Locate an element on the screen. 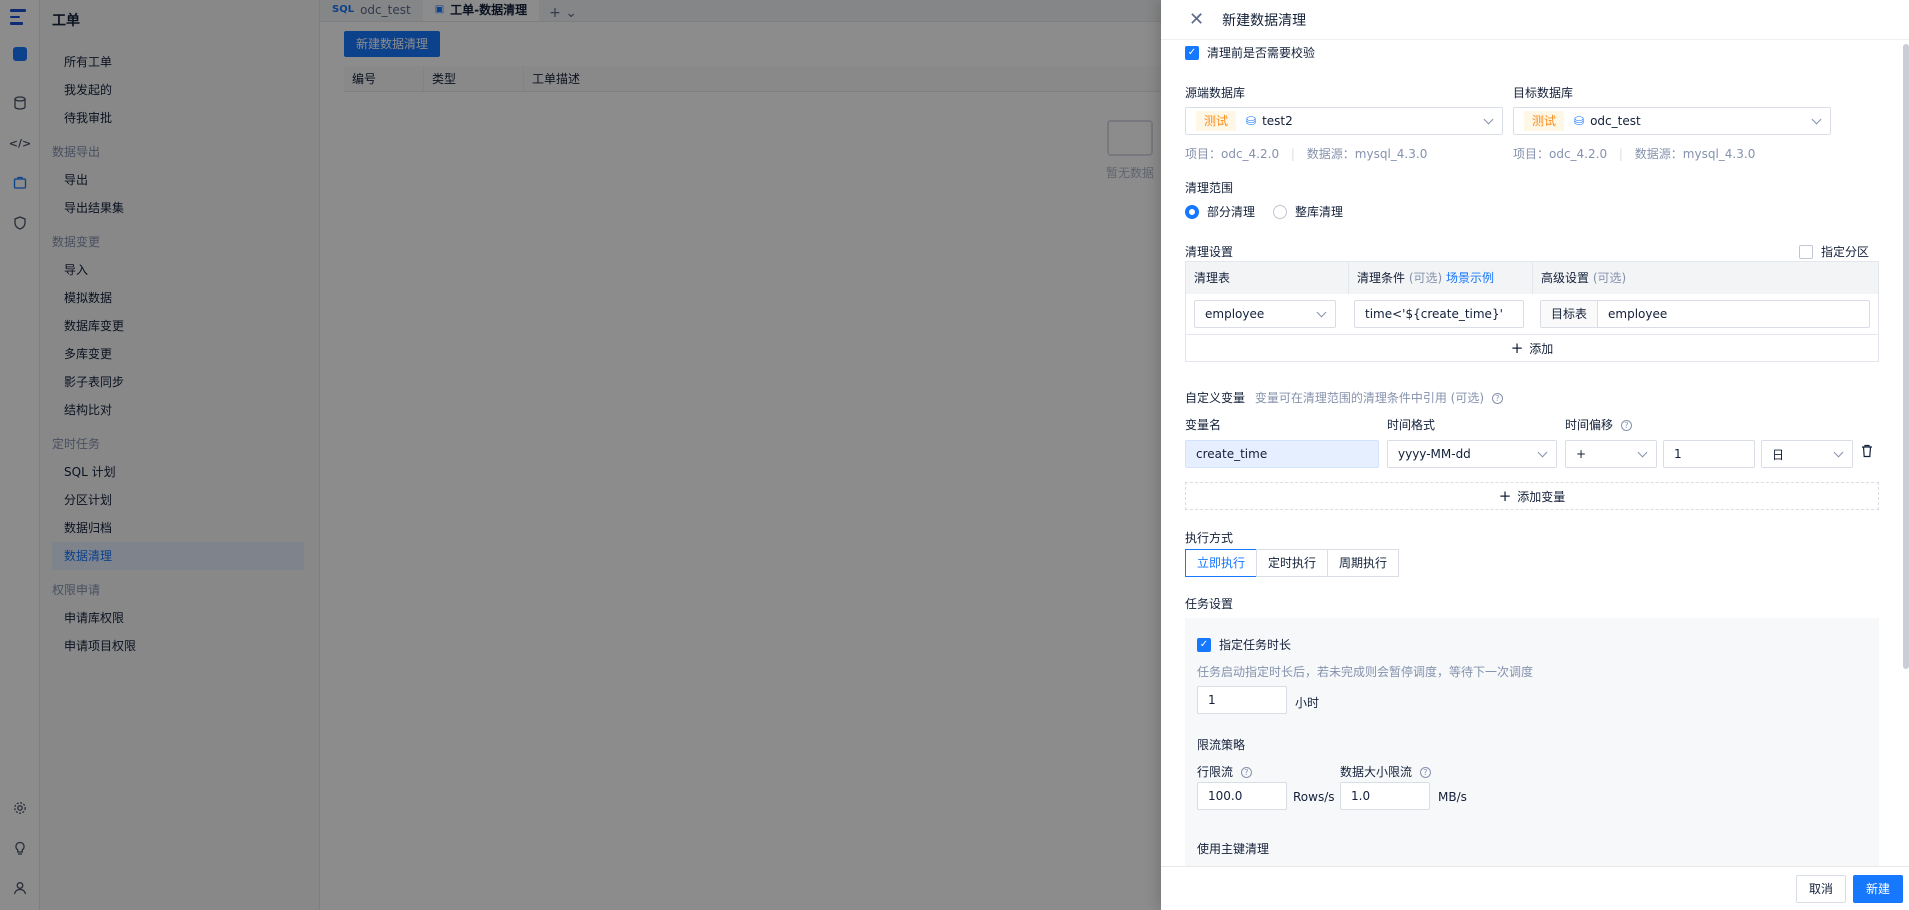 The height and width of the screenshot is (910, 1909). custom-vars-header: 自定义变量 变量可在清理范围的清理条件中引用 (可选) ? is located at coordinates (1344, 397).